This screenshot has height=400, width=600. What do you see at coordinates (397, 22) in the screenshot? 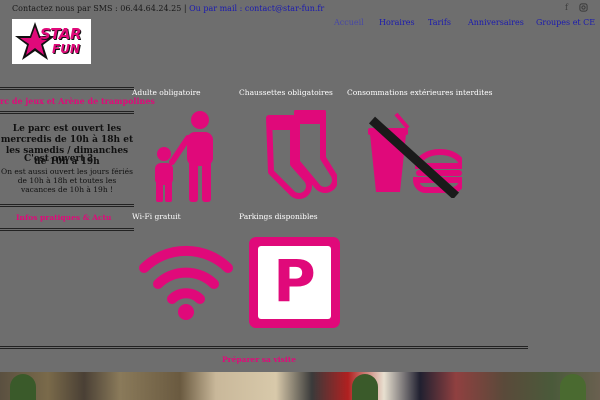
I see `nav-horaires: Horaires` at bounding box center [397, 22].